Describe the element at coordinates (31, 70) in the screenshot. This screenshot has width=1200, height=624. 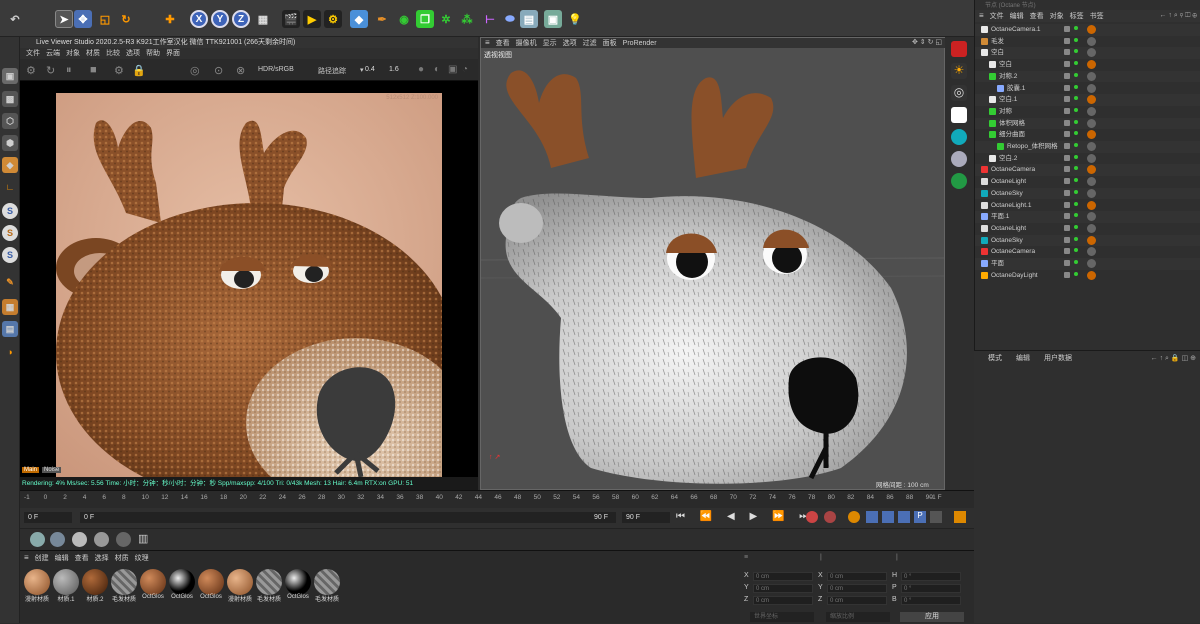
I see `send-scene-icon: ⚙` at that location.